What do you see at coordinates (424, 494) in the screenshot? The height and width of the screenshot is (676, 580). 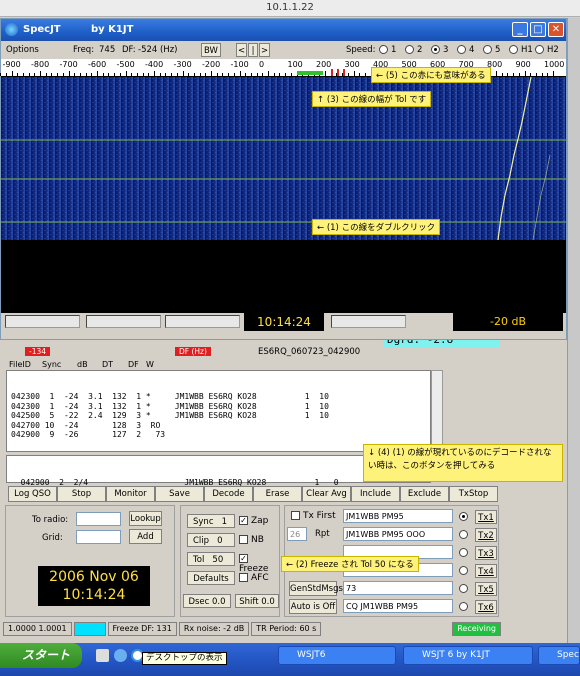 I see `exclude-button: Exclude` at bounding box center [424, 494].